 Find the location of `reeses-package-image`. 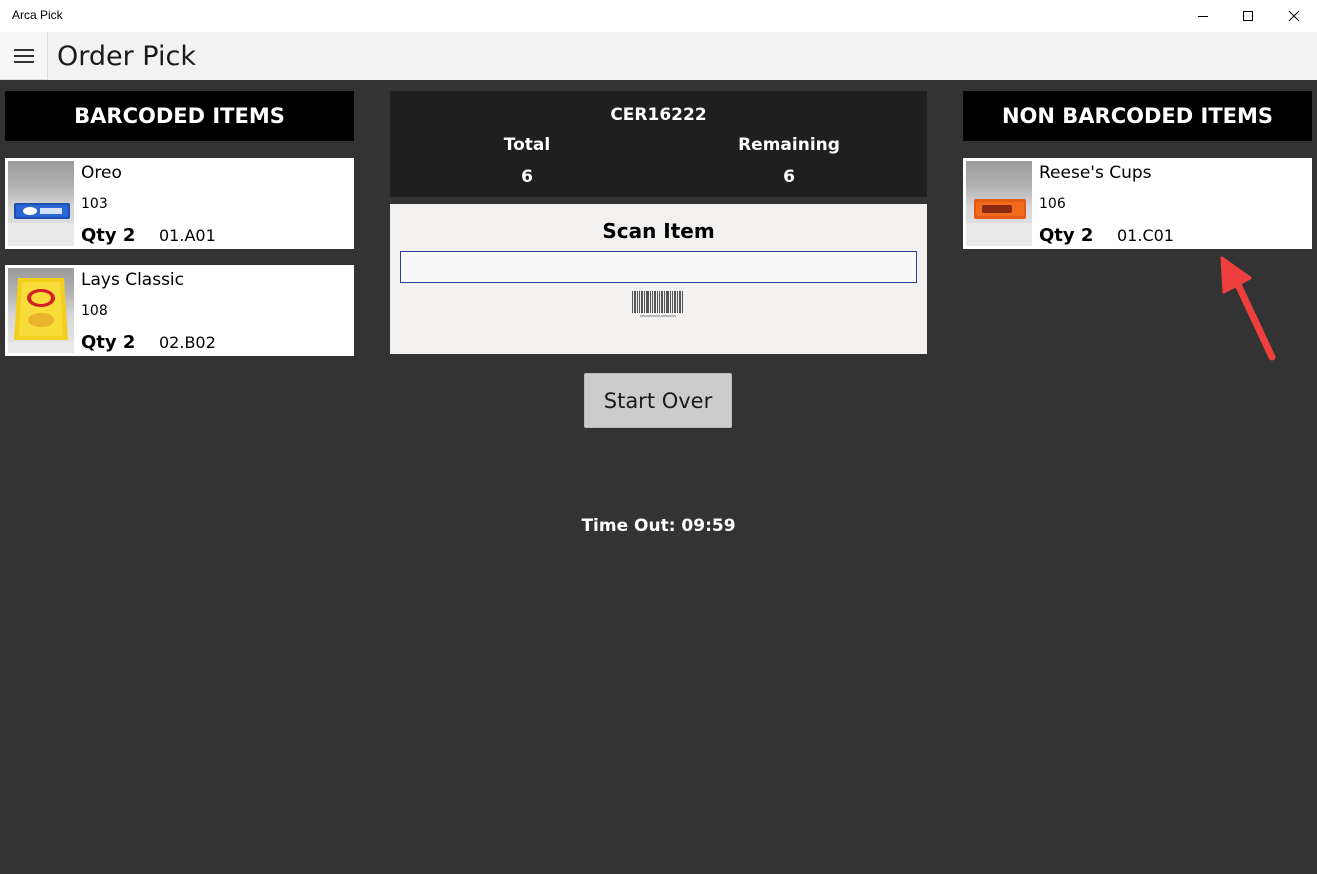

reeses-package-image is located at coordinates (999, 203).